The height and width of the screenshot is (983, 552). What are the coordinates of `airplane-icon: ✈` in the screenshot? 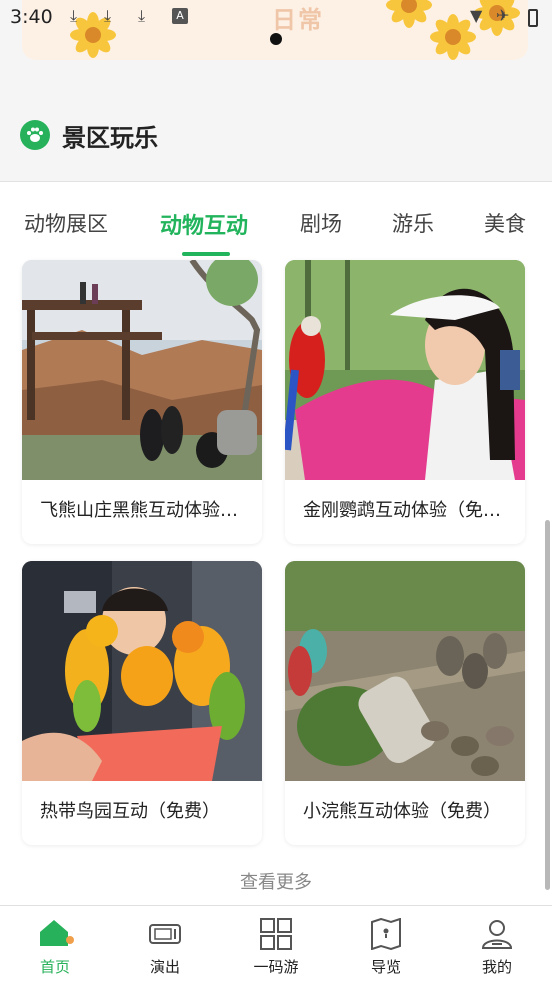 It's located at (503, 15).